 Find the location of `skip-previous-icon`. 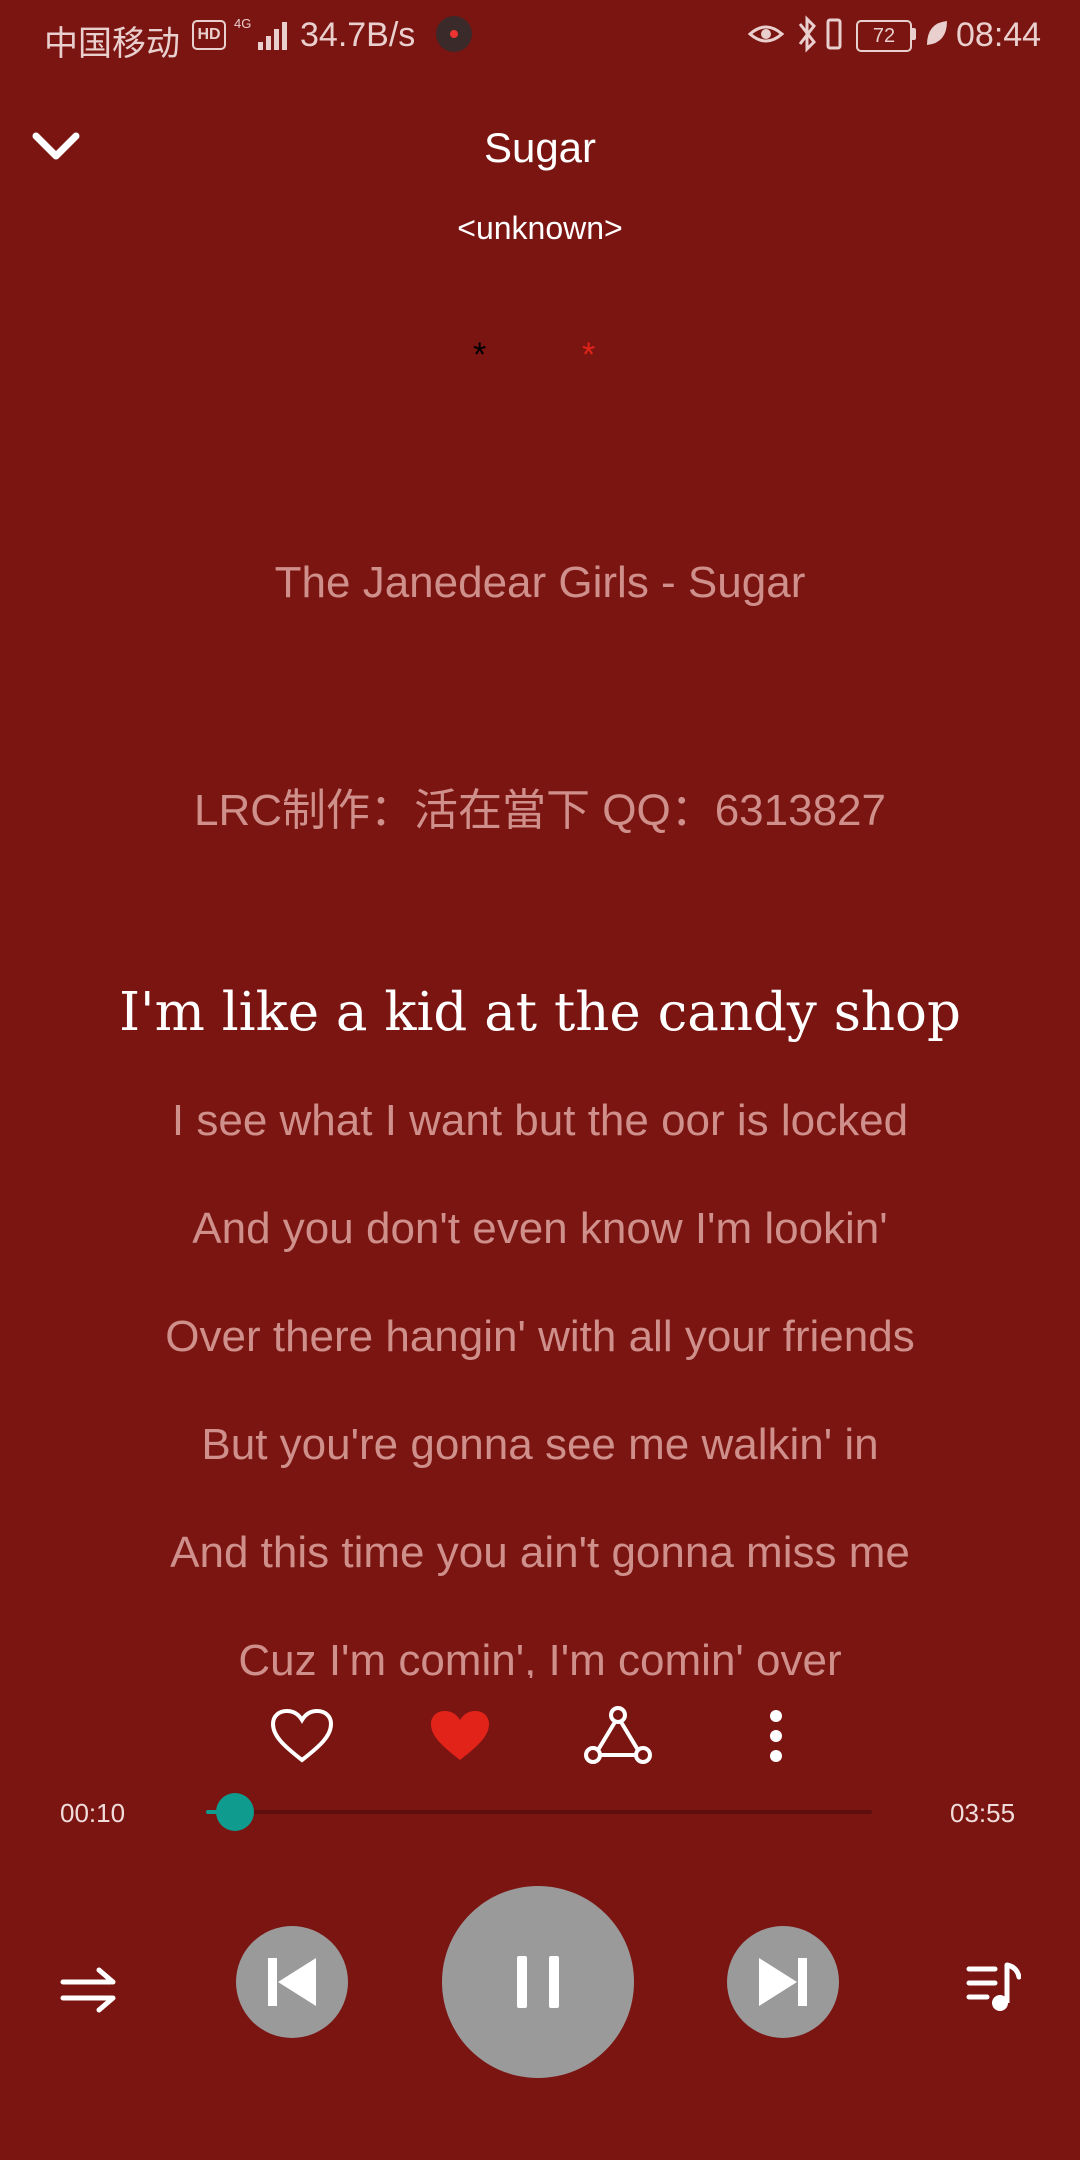

skip-previous-icon is located at coordinates (292, 1982).